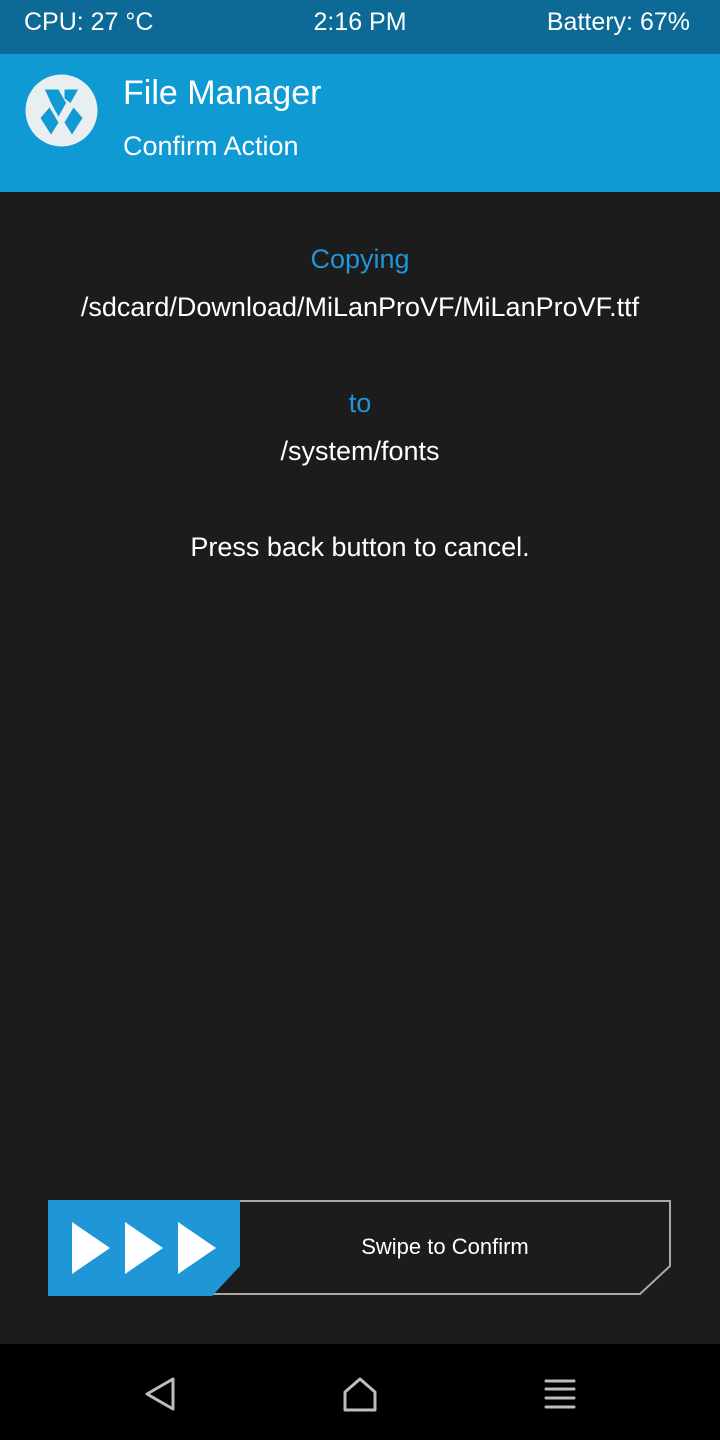  What do you see at coordinates (144, 1248) in the screenshot?
I see `slider-handle` at bounding box center [144, 1248].